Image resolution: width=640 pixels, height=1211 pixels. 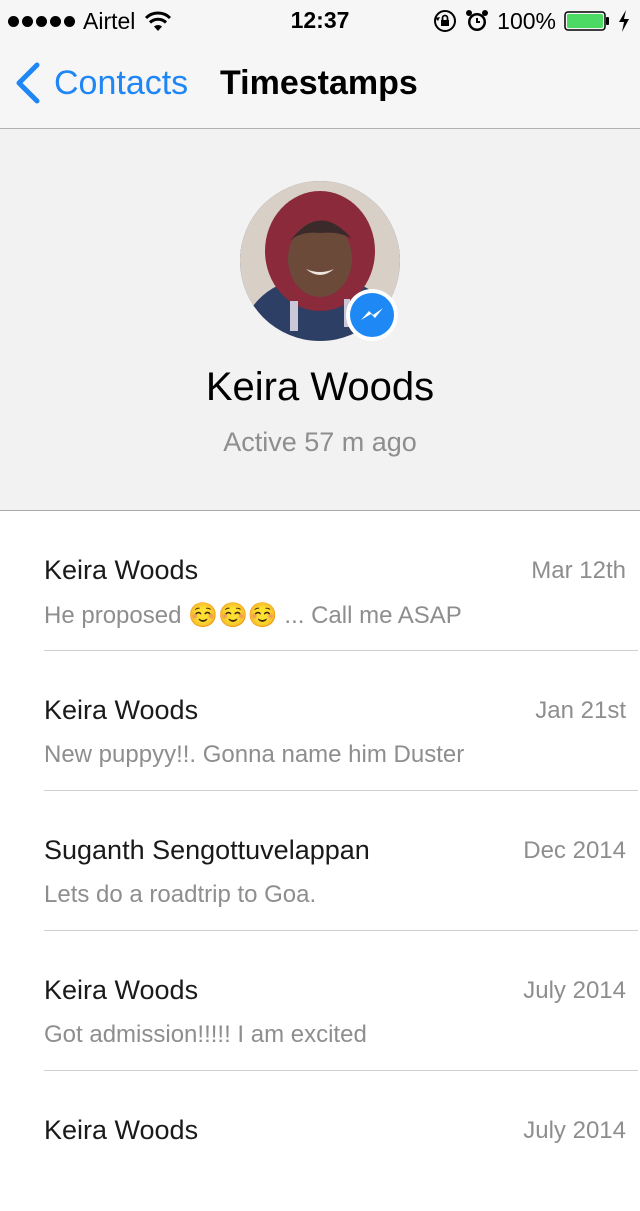 I want to click on charging-icon, so click(x=624, y=21).